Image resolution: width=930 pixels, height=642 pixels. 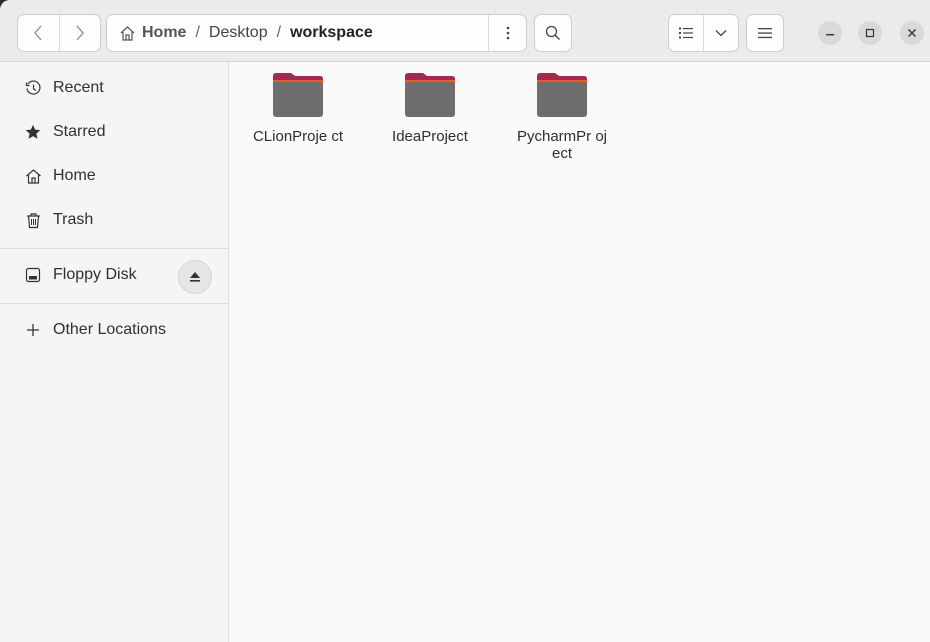 What do you see at coordinates (109, 329) in the screenshot?
I see `sidebar-item-label: Other Locations` at bounding box center [109, 329].